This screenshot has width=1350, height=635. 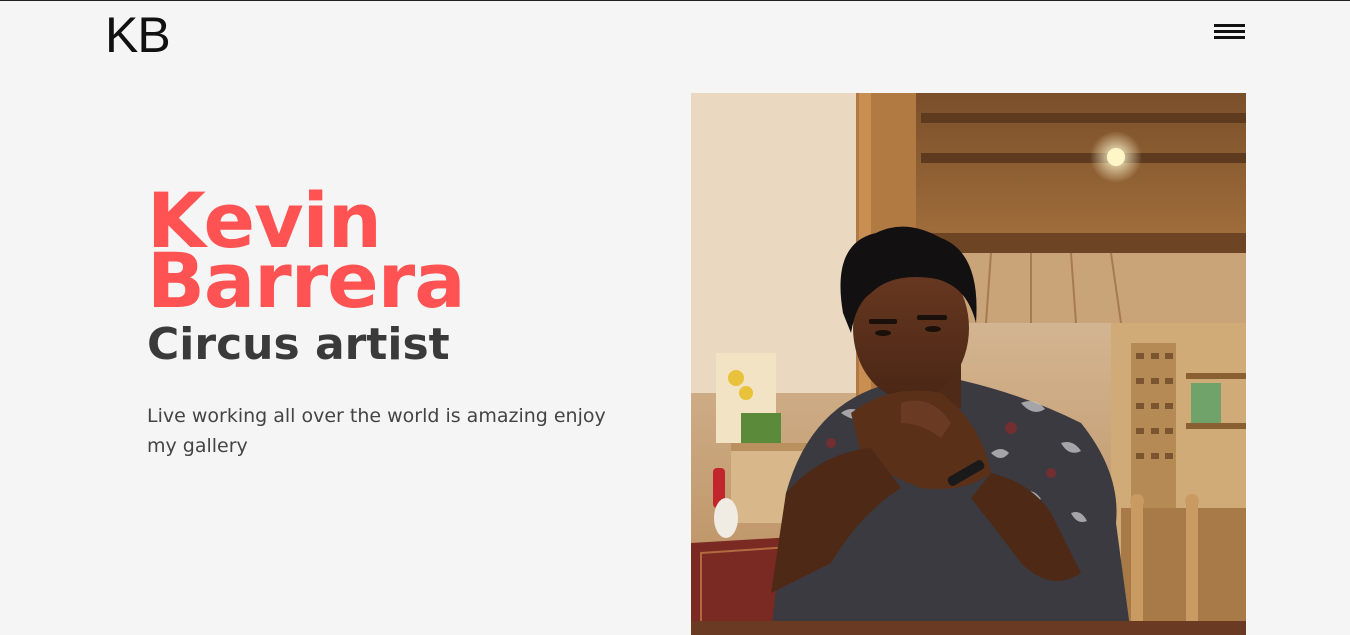 What do you see at coordinates (298, 344) in the screenshot?
I see `hero-role: Circus artist` at bounding box center [298, 344].